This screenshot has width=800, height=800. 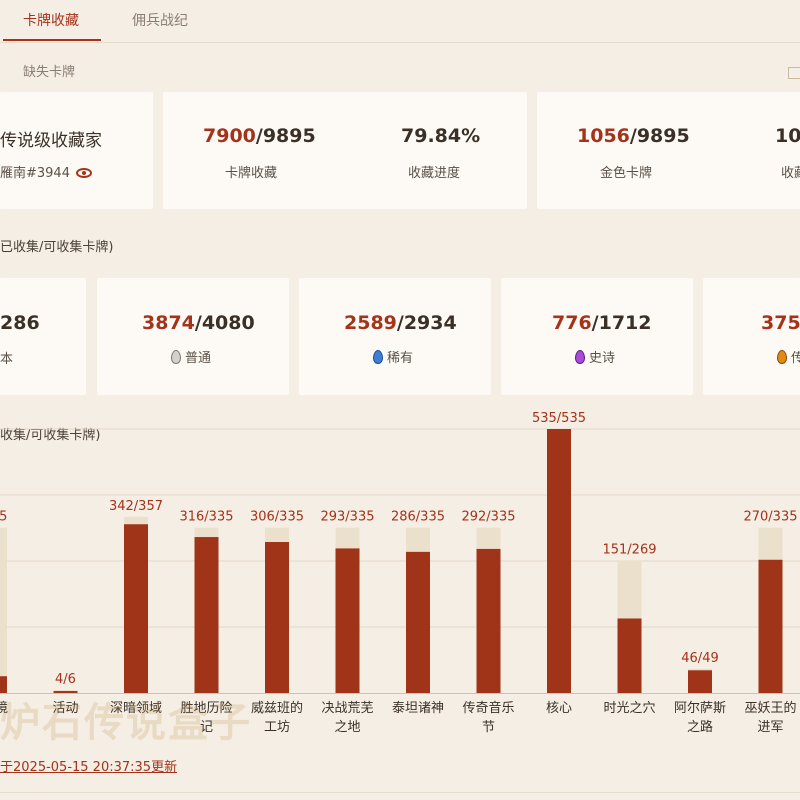 What do you see at coordinates (347, 727) in the screenshot?
I see `bar-category-label: 之地` at bounding box center [347, 727].